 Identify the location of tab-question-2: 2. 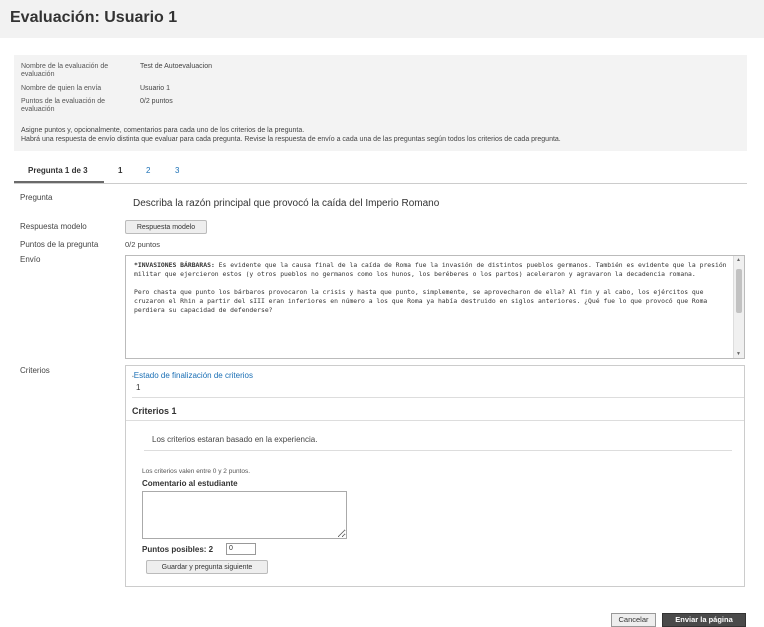
(148, 170).